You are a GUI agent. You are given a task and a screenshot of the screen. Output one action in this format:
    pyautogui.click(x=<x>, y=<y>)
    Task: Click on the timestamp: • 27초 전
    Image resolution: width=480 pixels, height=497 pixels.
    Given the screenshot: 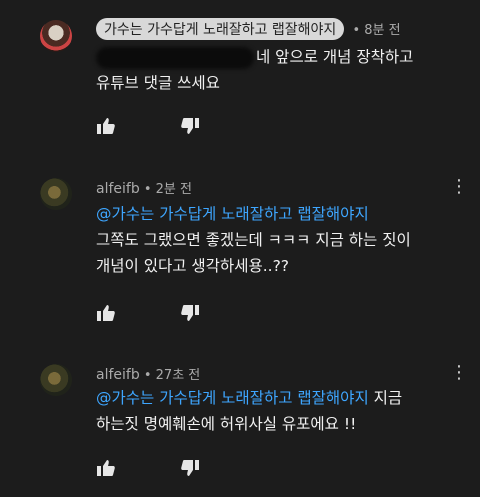 What is the action you would take?
    pyautogui.click(x=170, y=375)
    